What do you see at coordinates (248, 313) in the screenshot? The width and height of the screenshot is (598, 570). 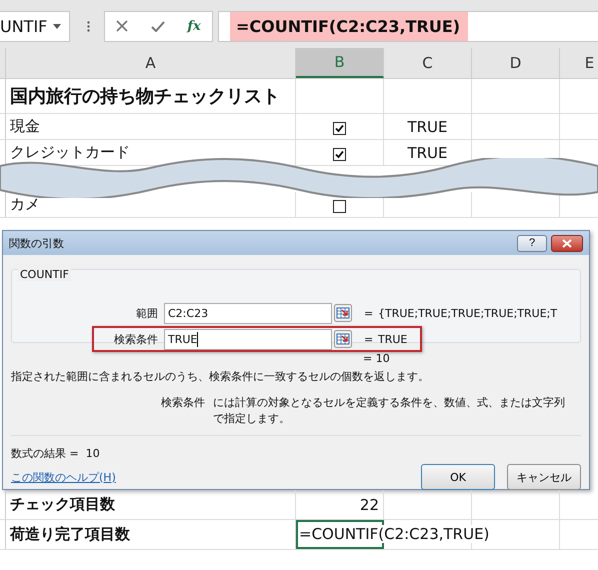 I see `argument-field: C2:C23` at bounding box center [248, 313].